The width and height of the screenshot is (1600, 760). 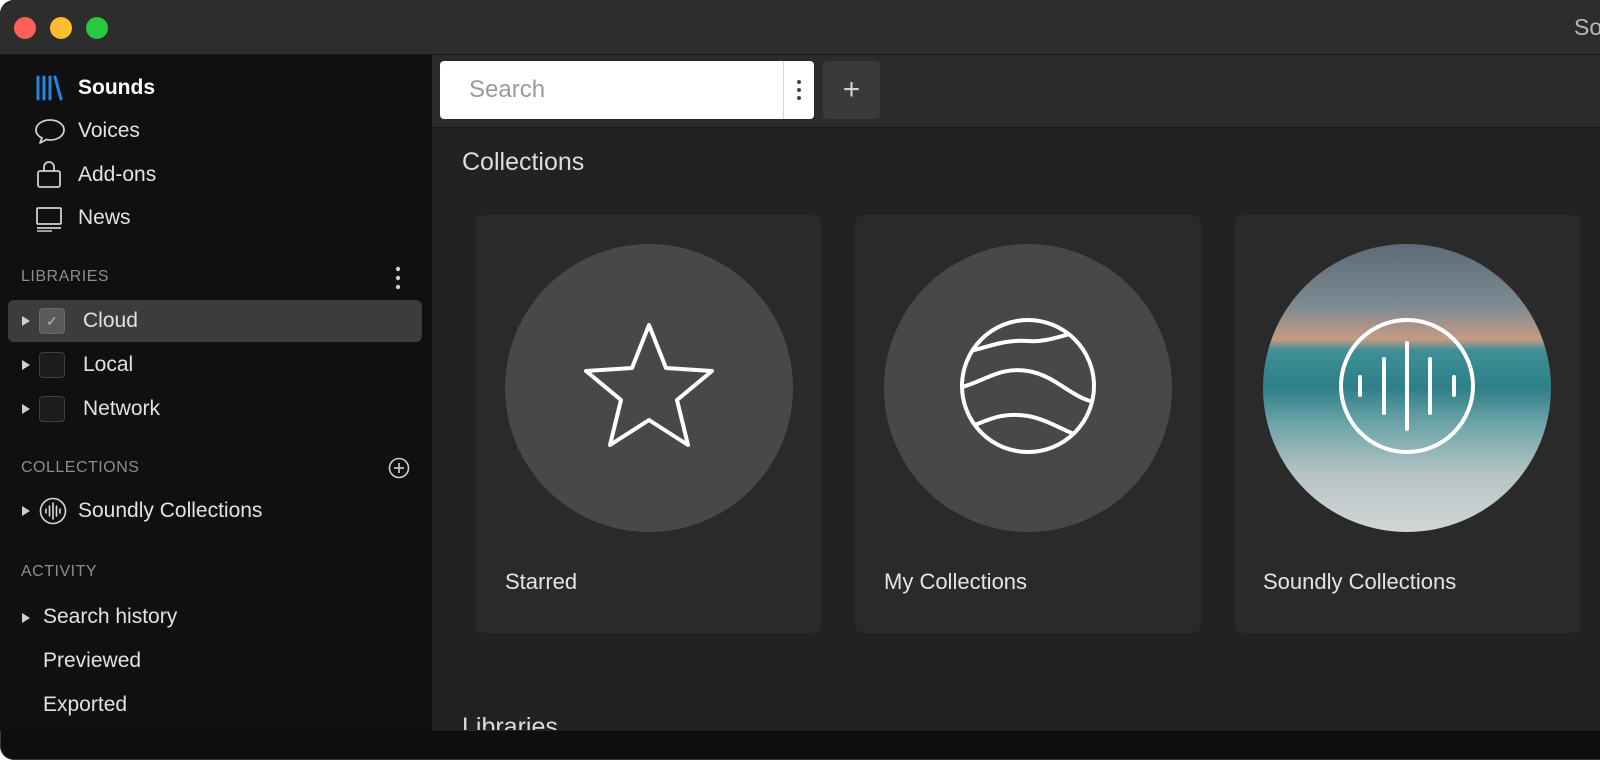 I want to click on collection-card-my-collections: My Collections, so click(x=1028, y=424).